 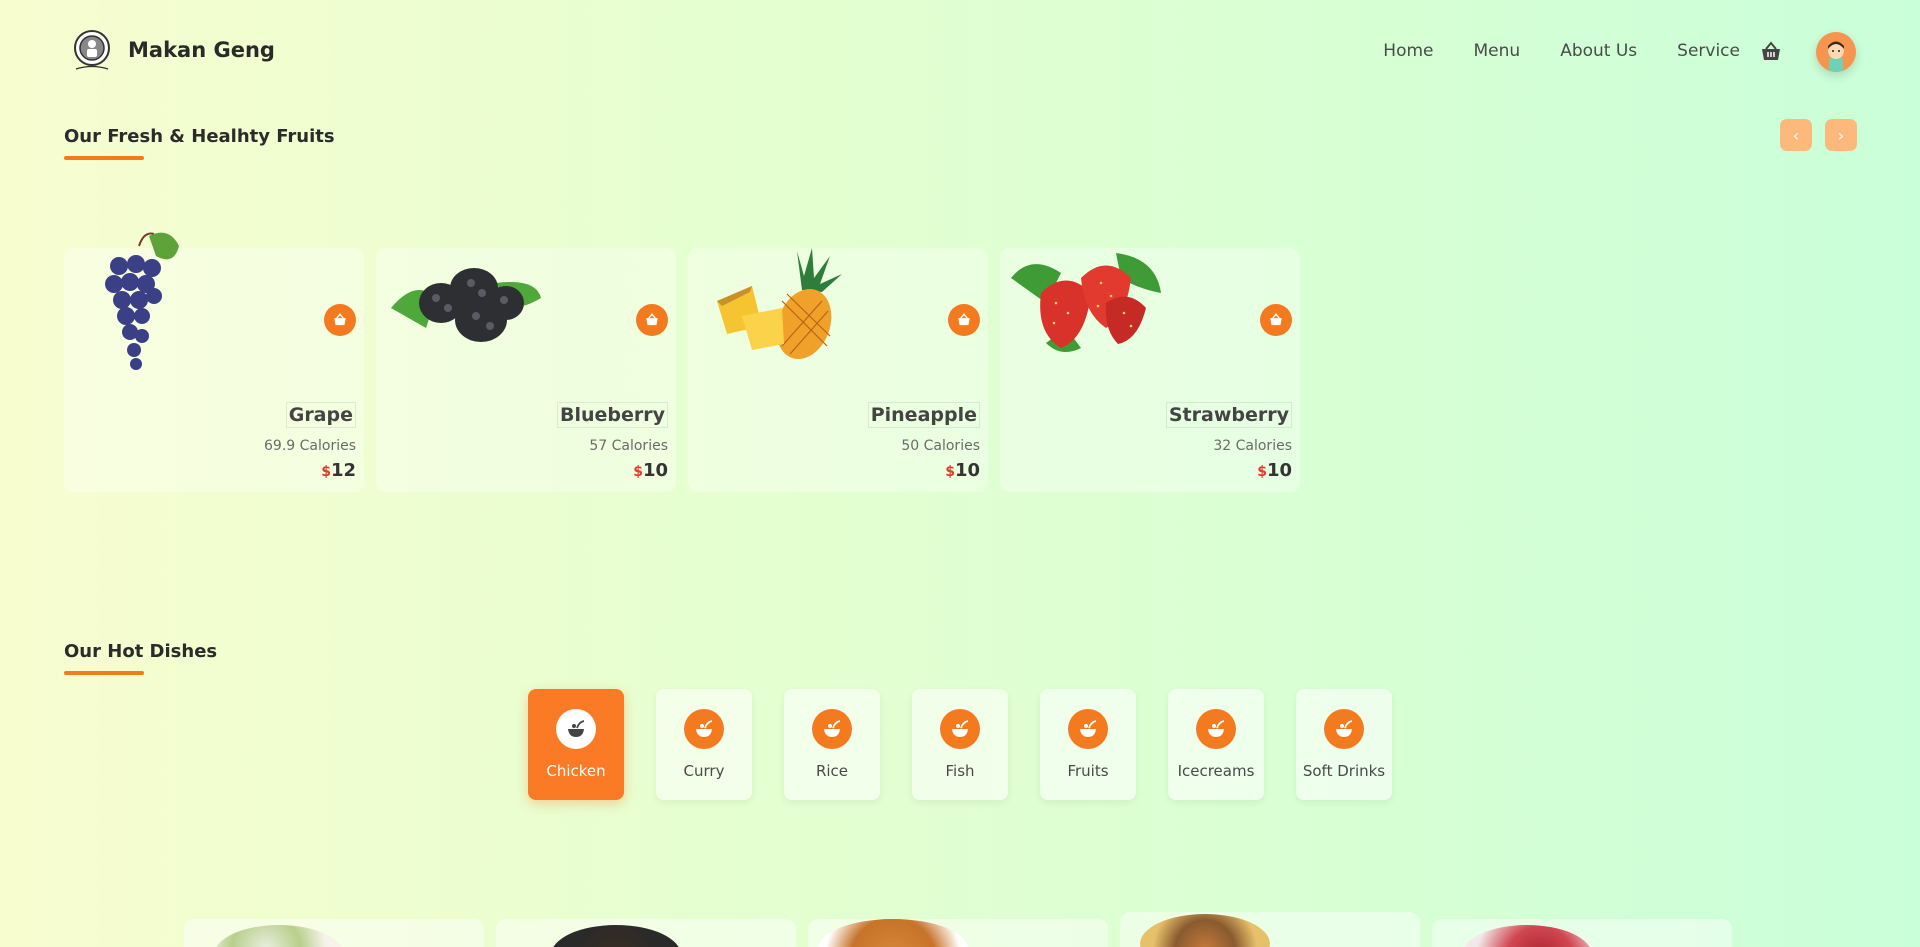 I want to click on category-label: Rice, so click(x=832, y=771).